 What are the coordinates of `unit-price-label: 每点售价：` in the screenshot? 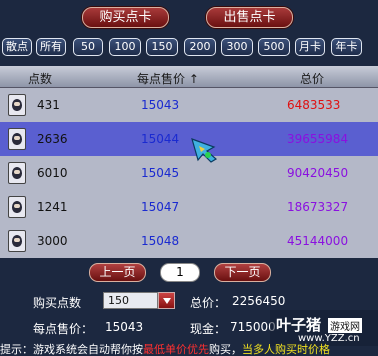 It's located at (63, 329).